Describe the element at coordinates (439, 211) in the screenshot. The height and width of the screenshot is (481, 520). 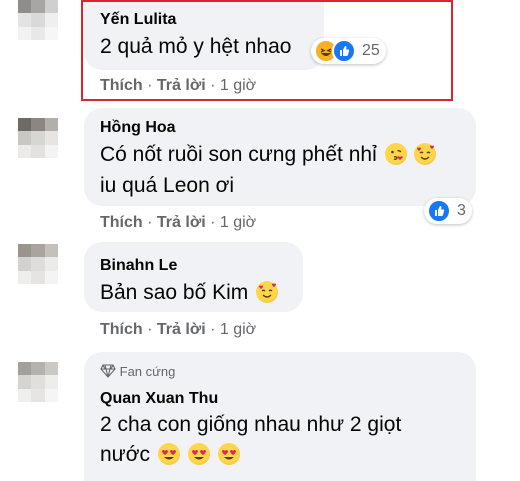
I see `like-icon` at that location.